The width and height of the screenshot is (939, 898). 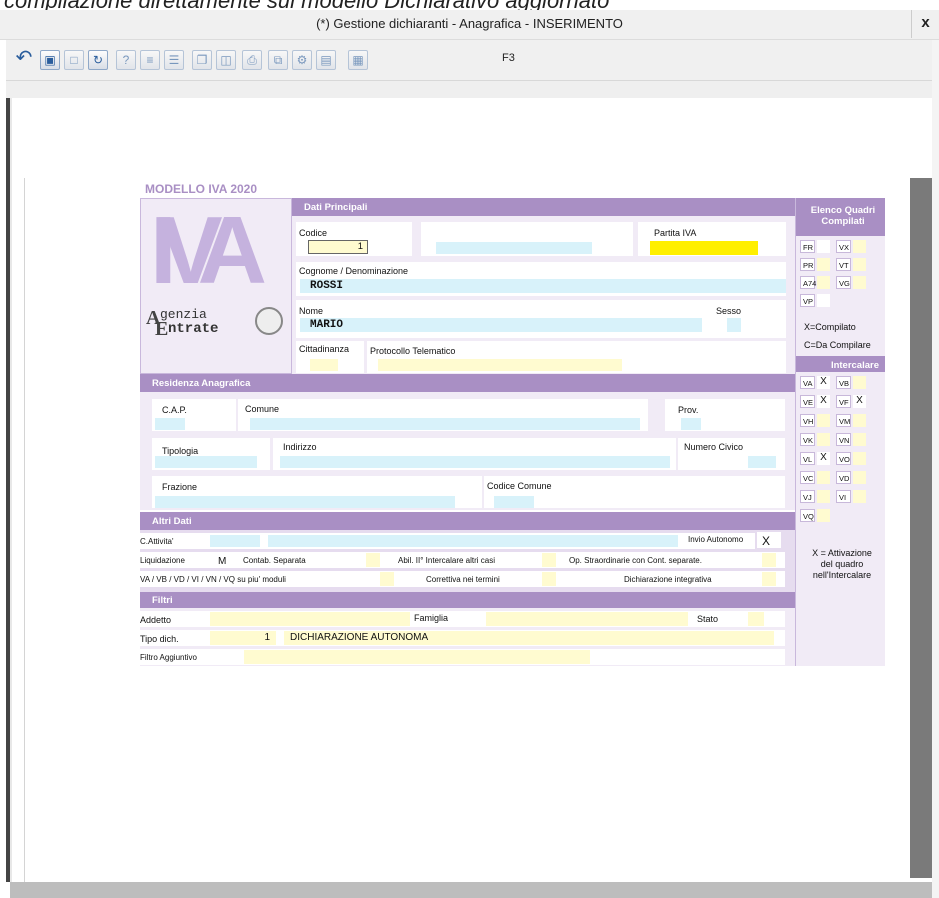 I want to click on correttiva-label: Correttiva nei termini, so click(x=463, y=579).